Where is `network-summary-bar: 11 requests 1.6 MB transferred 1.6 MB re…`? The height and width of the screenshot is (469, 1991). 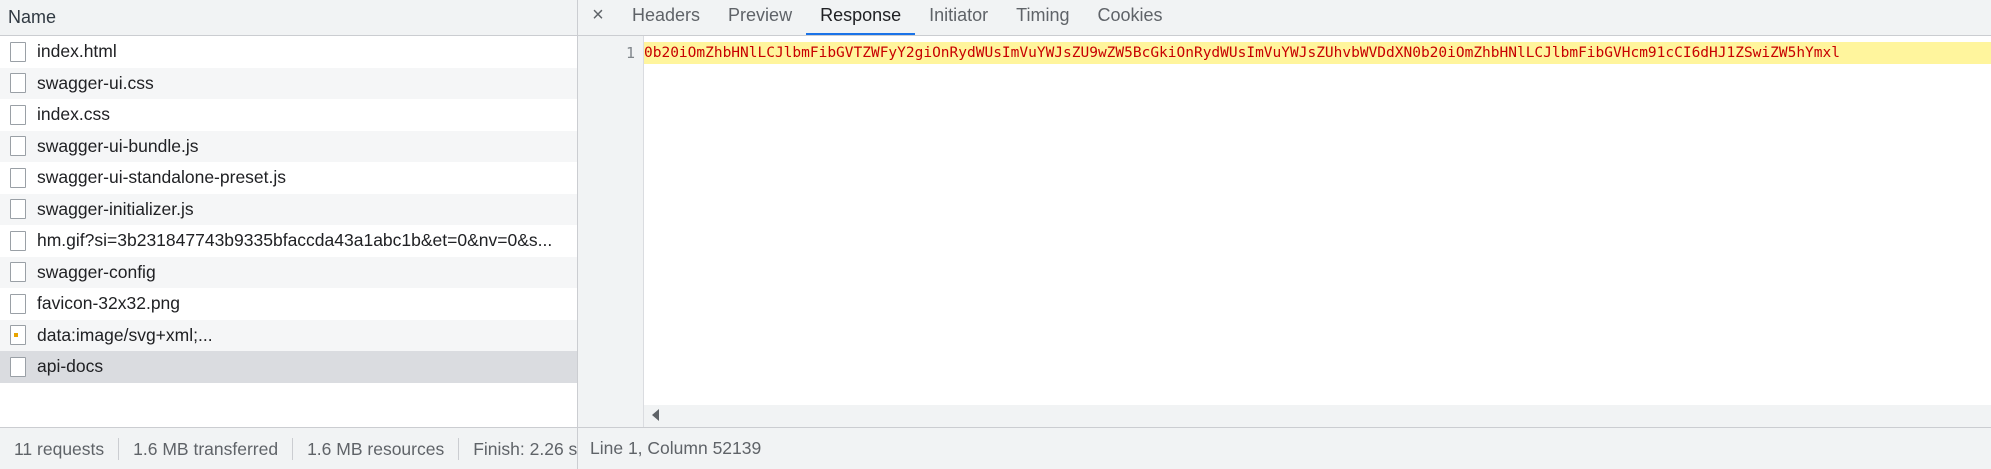 network-summary-bar: 11 requests 1.6 MB transferred 1.6 MB re… is located at coordinates (288, 448).